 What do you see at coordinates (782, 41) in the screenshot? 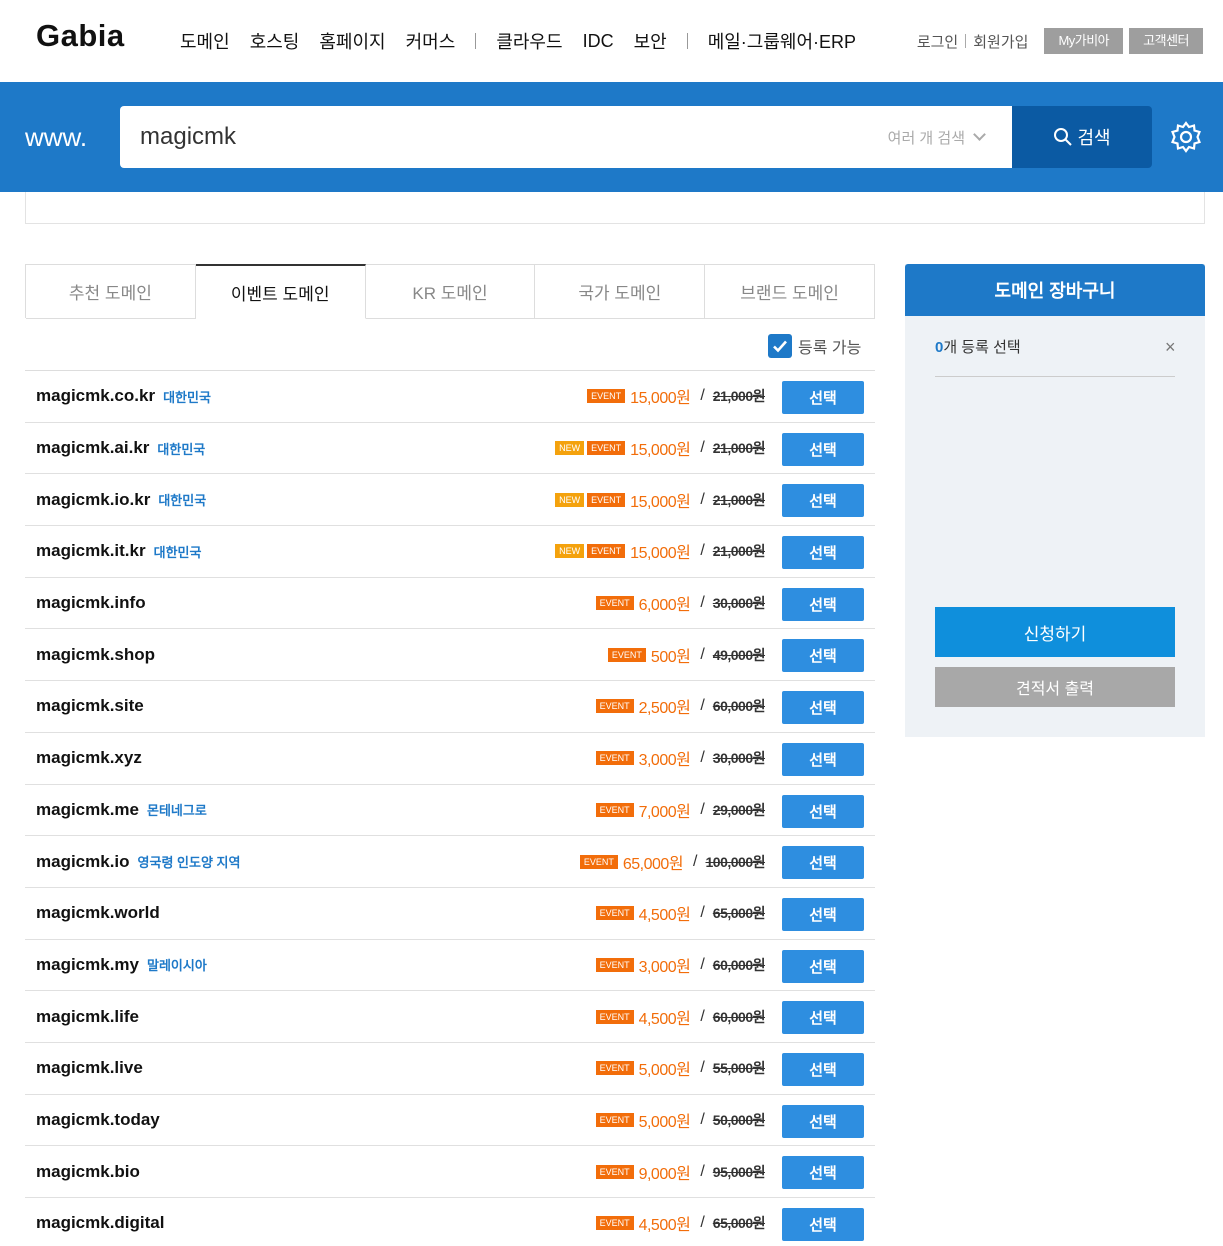
I see `nav-mail-groupware-erp: 메일·그룹웨어·ERP` at bounding box center [782, 41].